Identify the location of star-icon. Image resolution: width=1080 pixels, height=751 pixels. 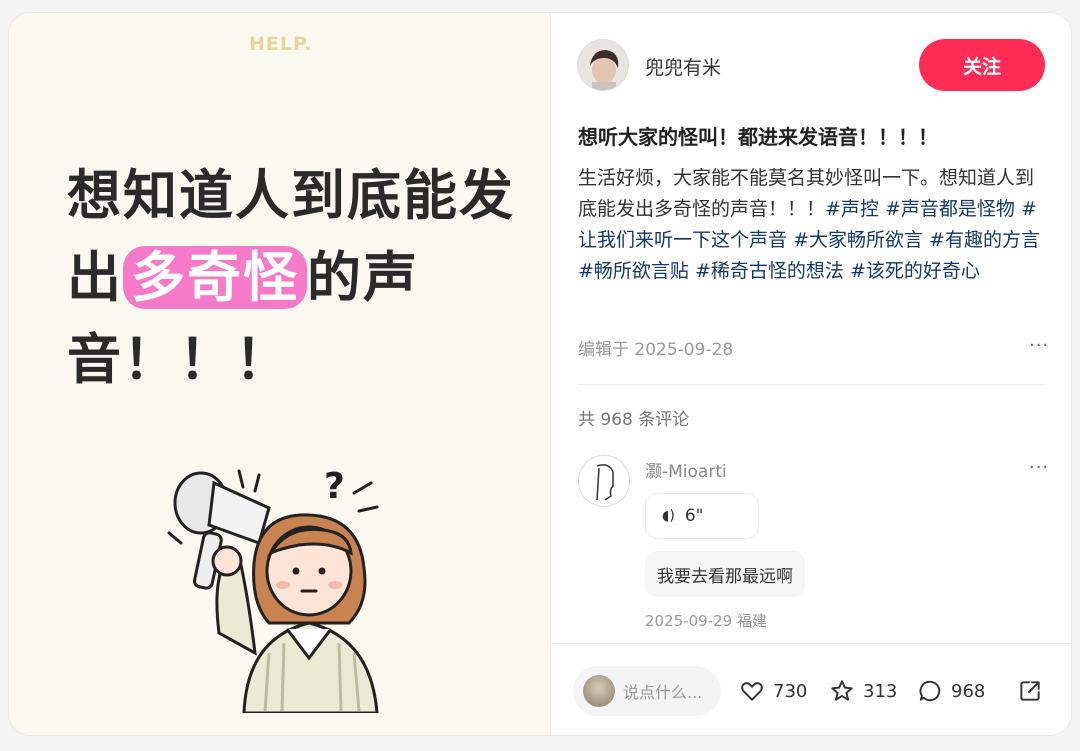
(842, 690).